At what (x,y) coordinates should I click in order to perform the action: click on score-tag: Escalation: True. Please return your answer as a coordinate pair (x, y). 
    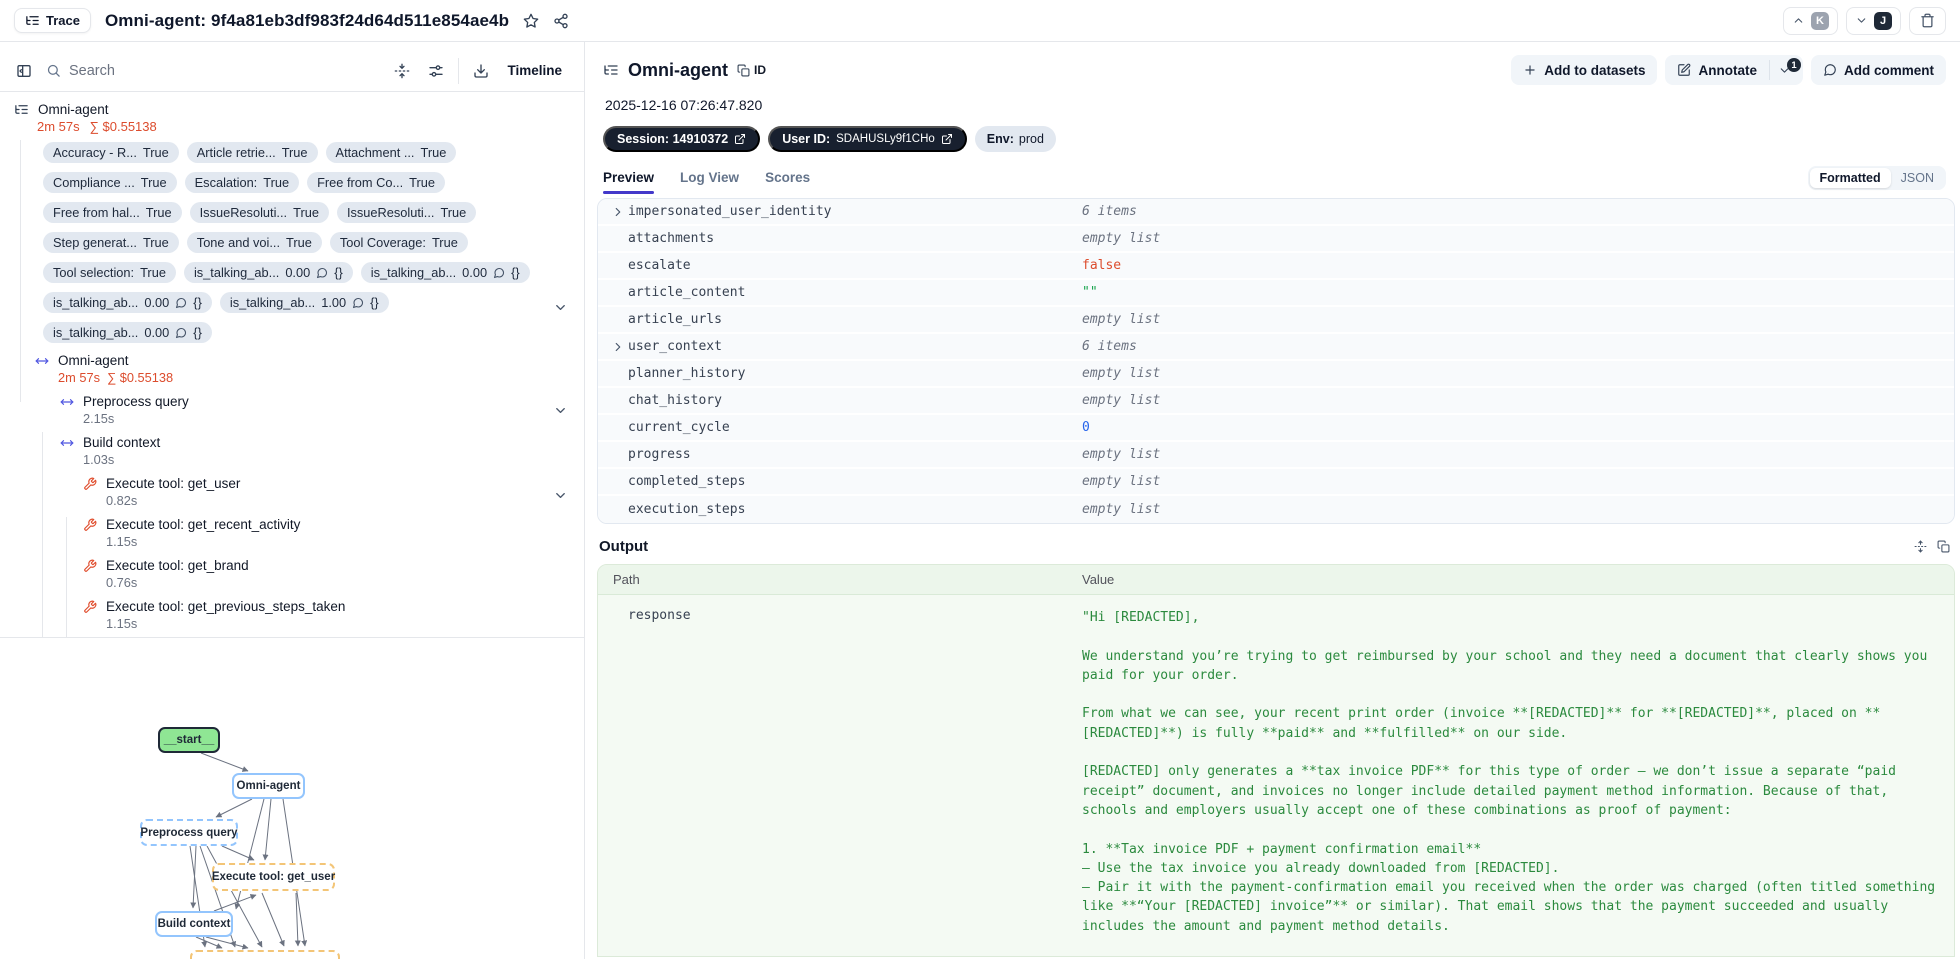
    Looking at the image, I should click on (242, 182).